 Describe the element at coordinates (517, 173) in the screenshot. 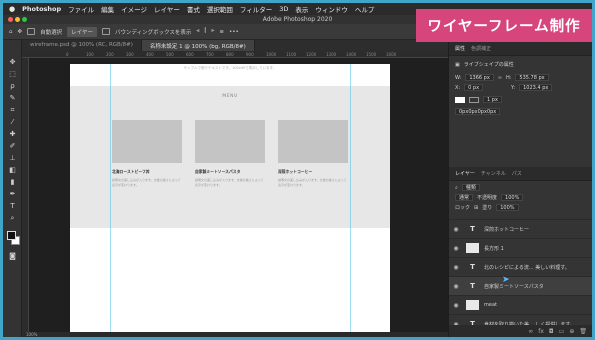

I see `tab-paths: パス` at that location.